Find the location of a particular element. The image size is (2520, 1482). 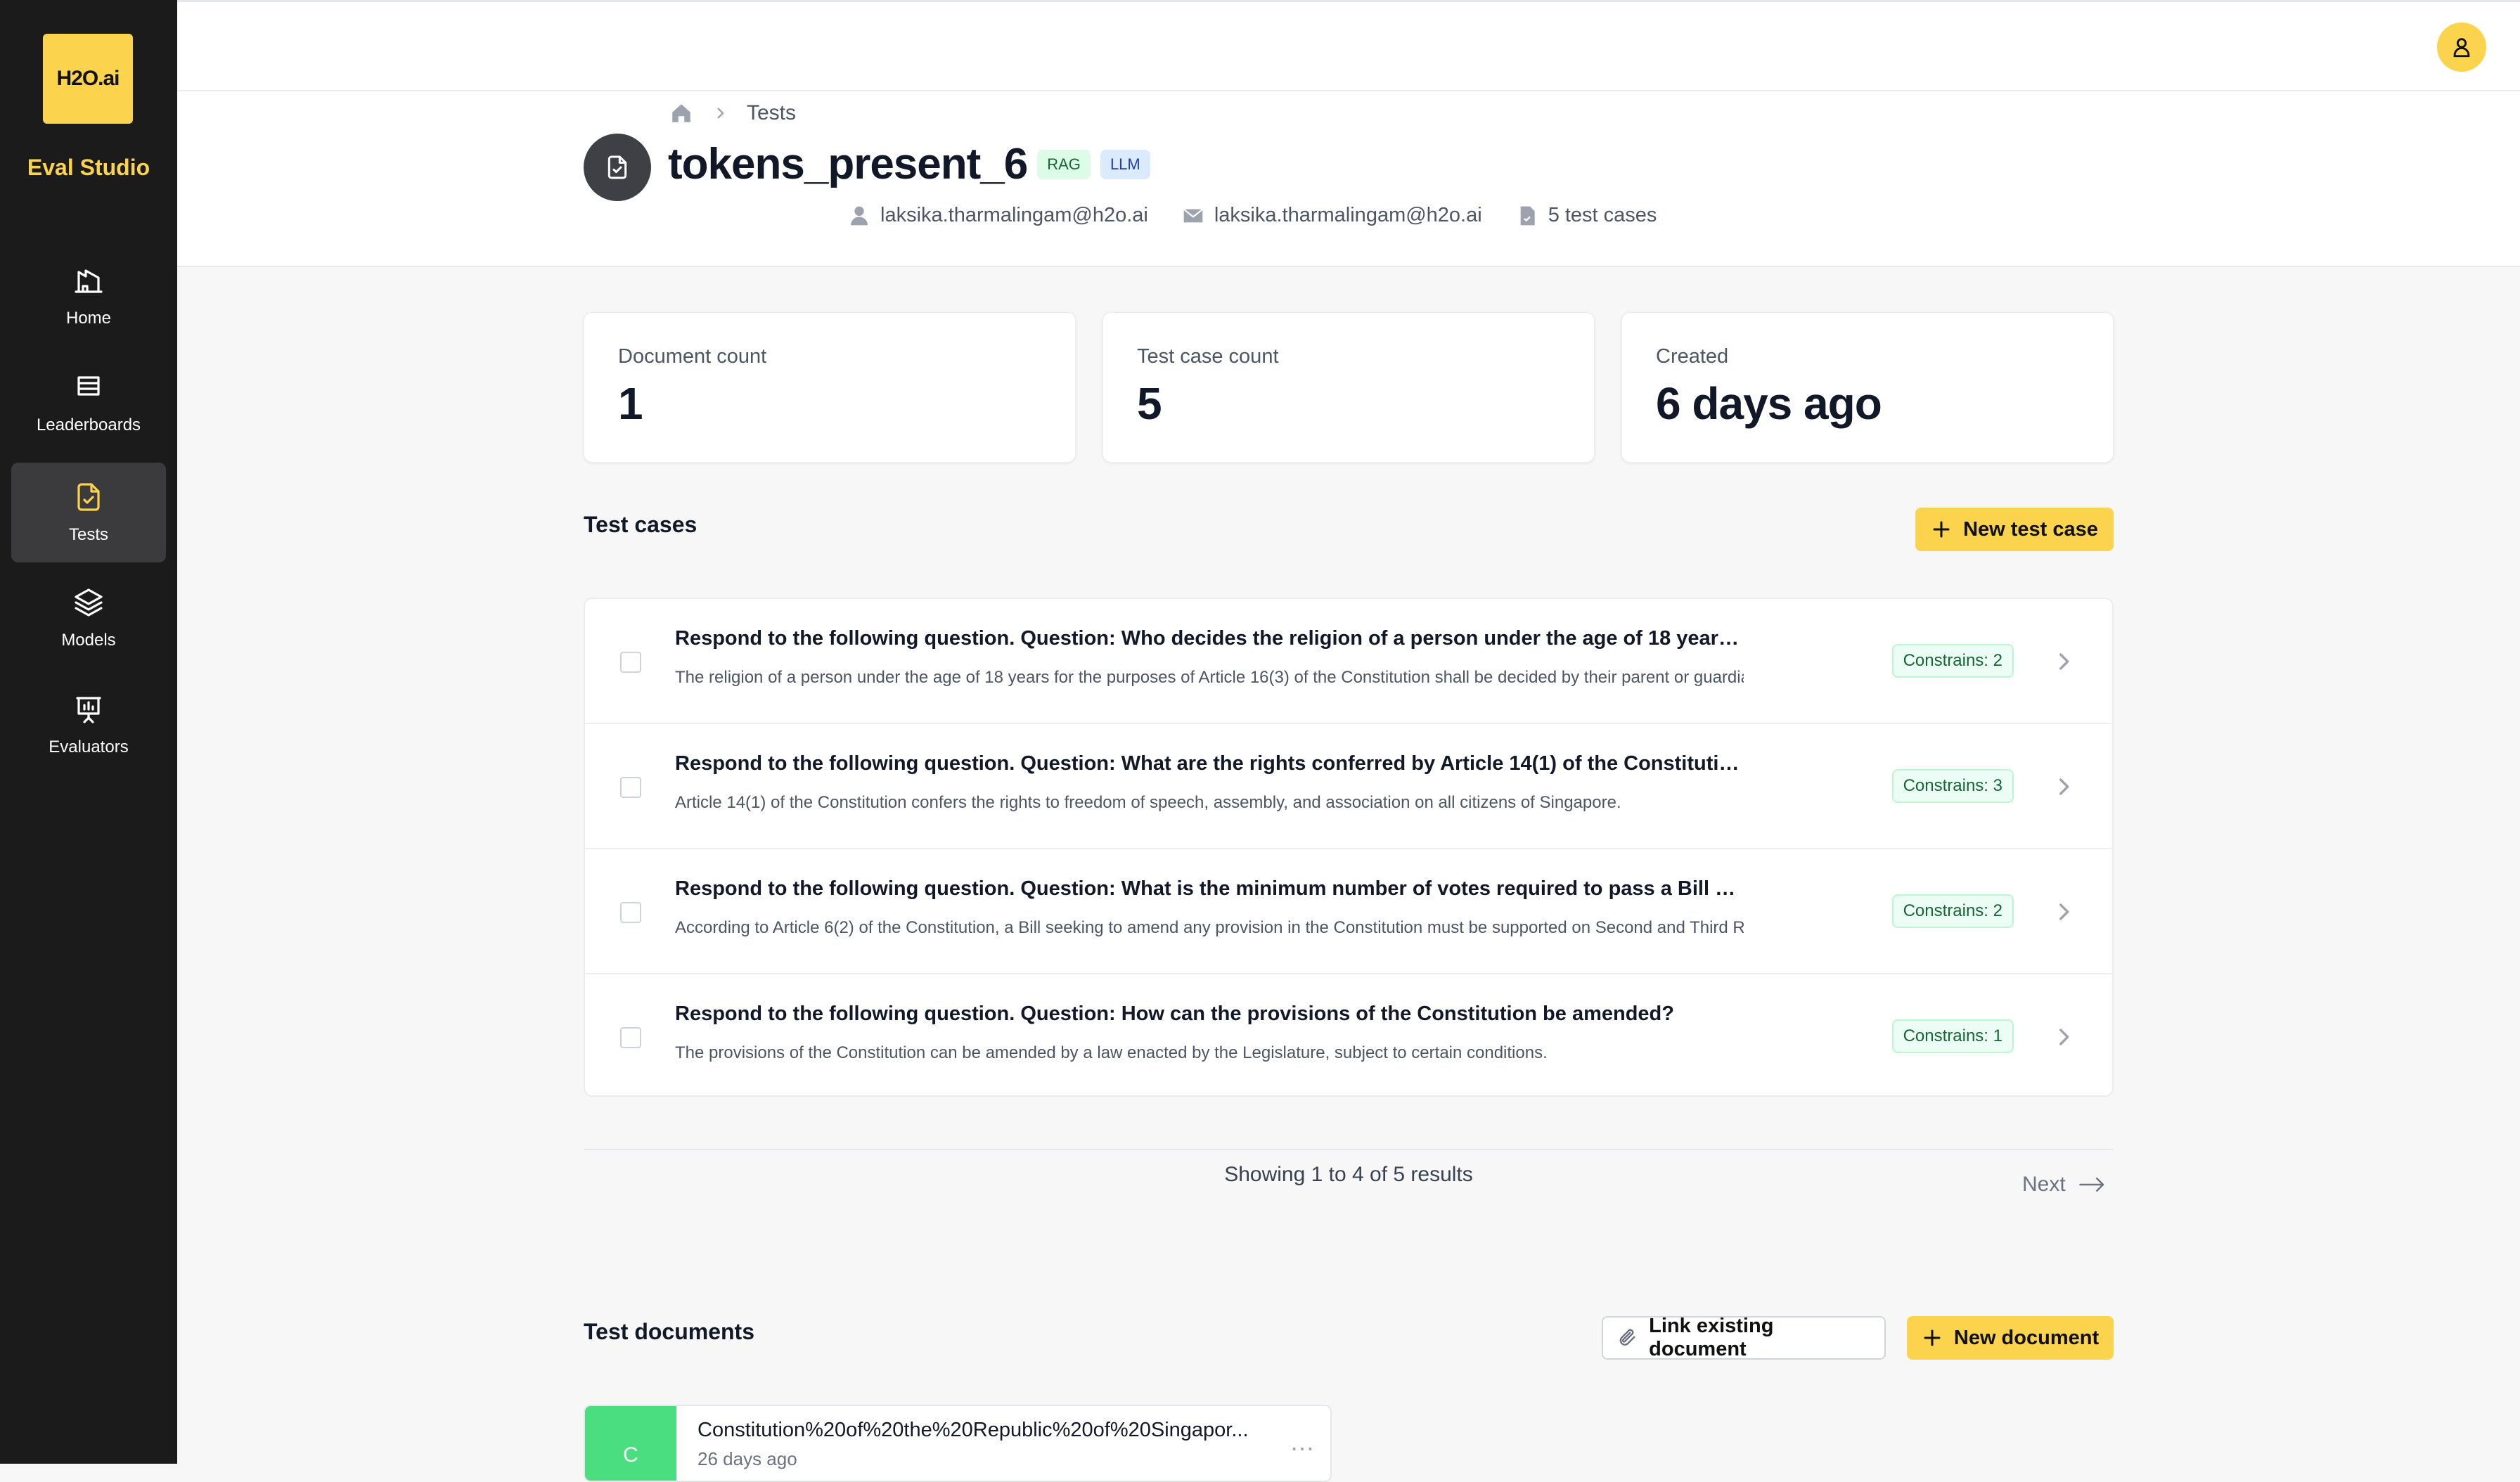

arrow-right-icon is located at coordinates (2091, 1185).